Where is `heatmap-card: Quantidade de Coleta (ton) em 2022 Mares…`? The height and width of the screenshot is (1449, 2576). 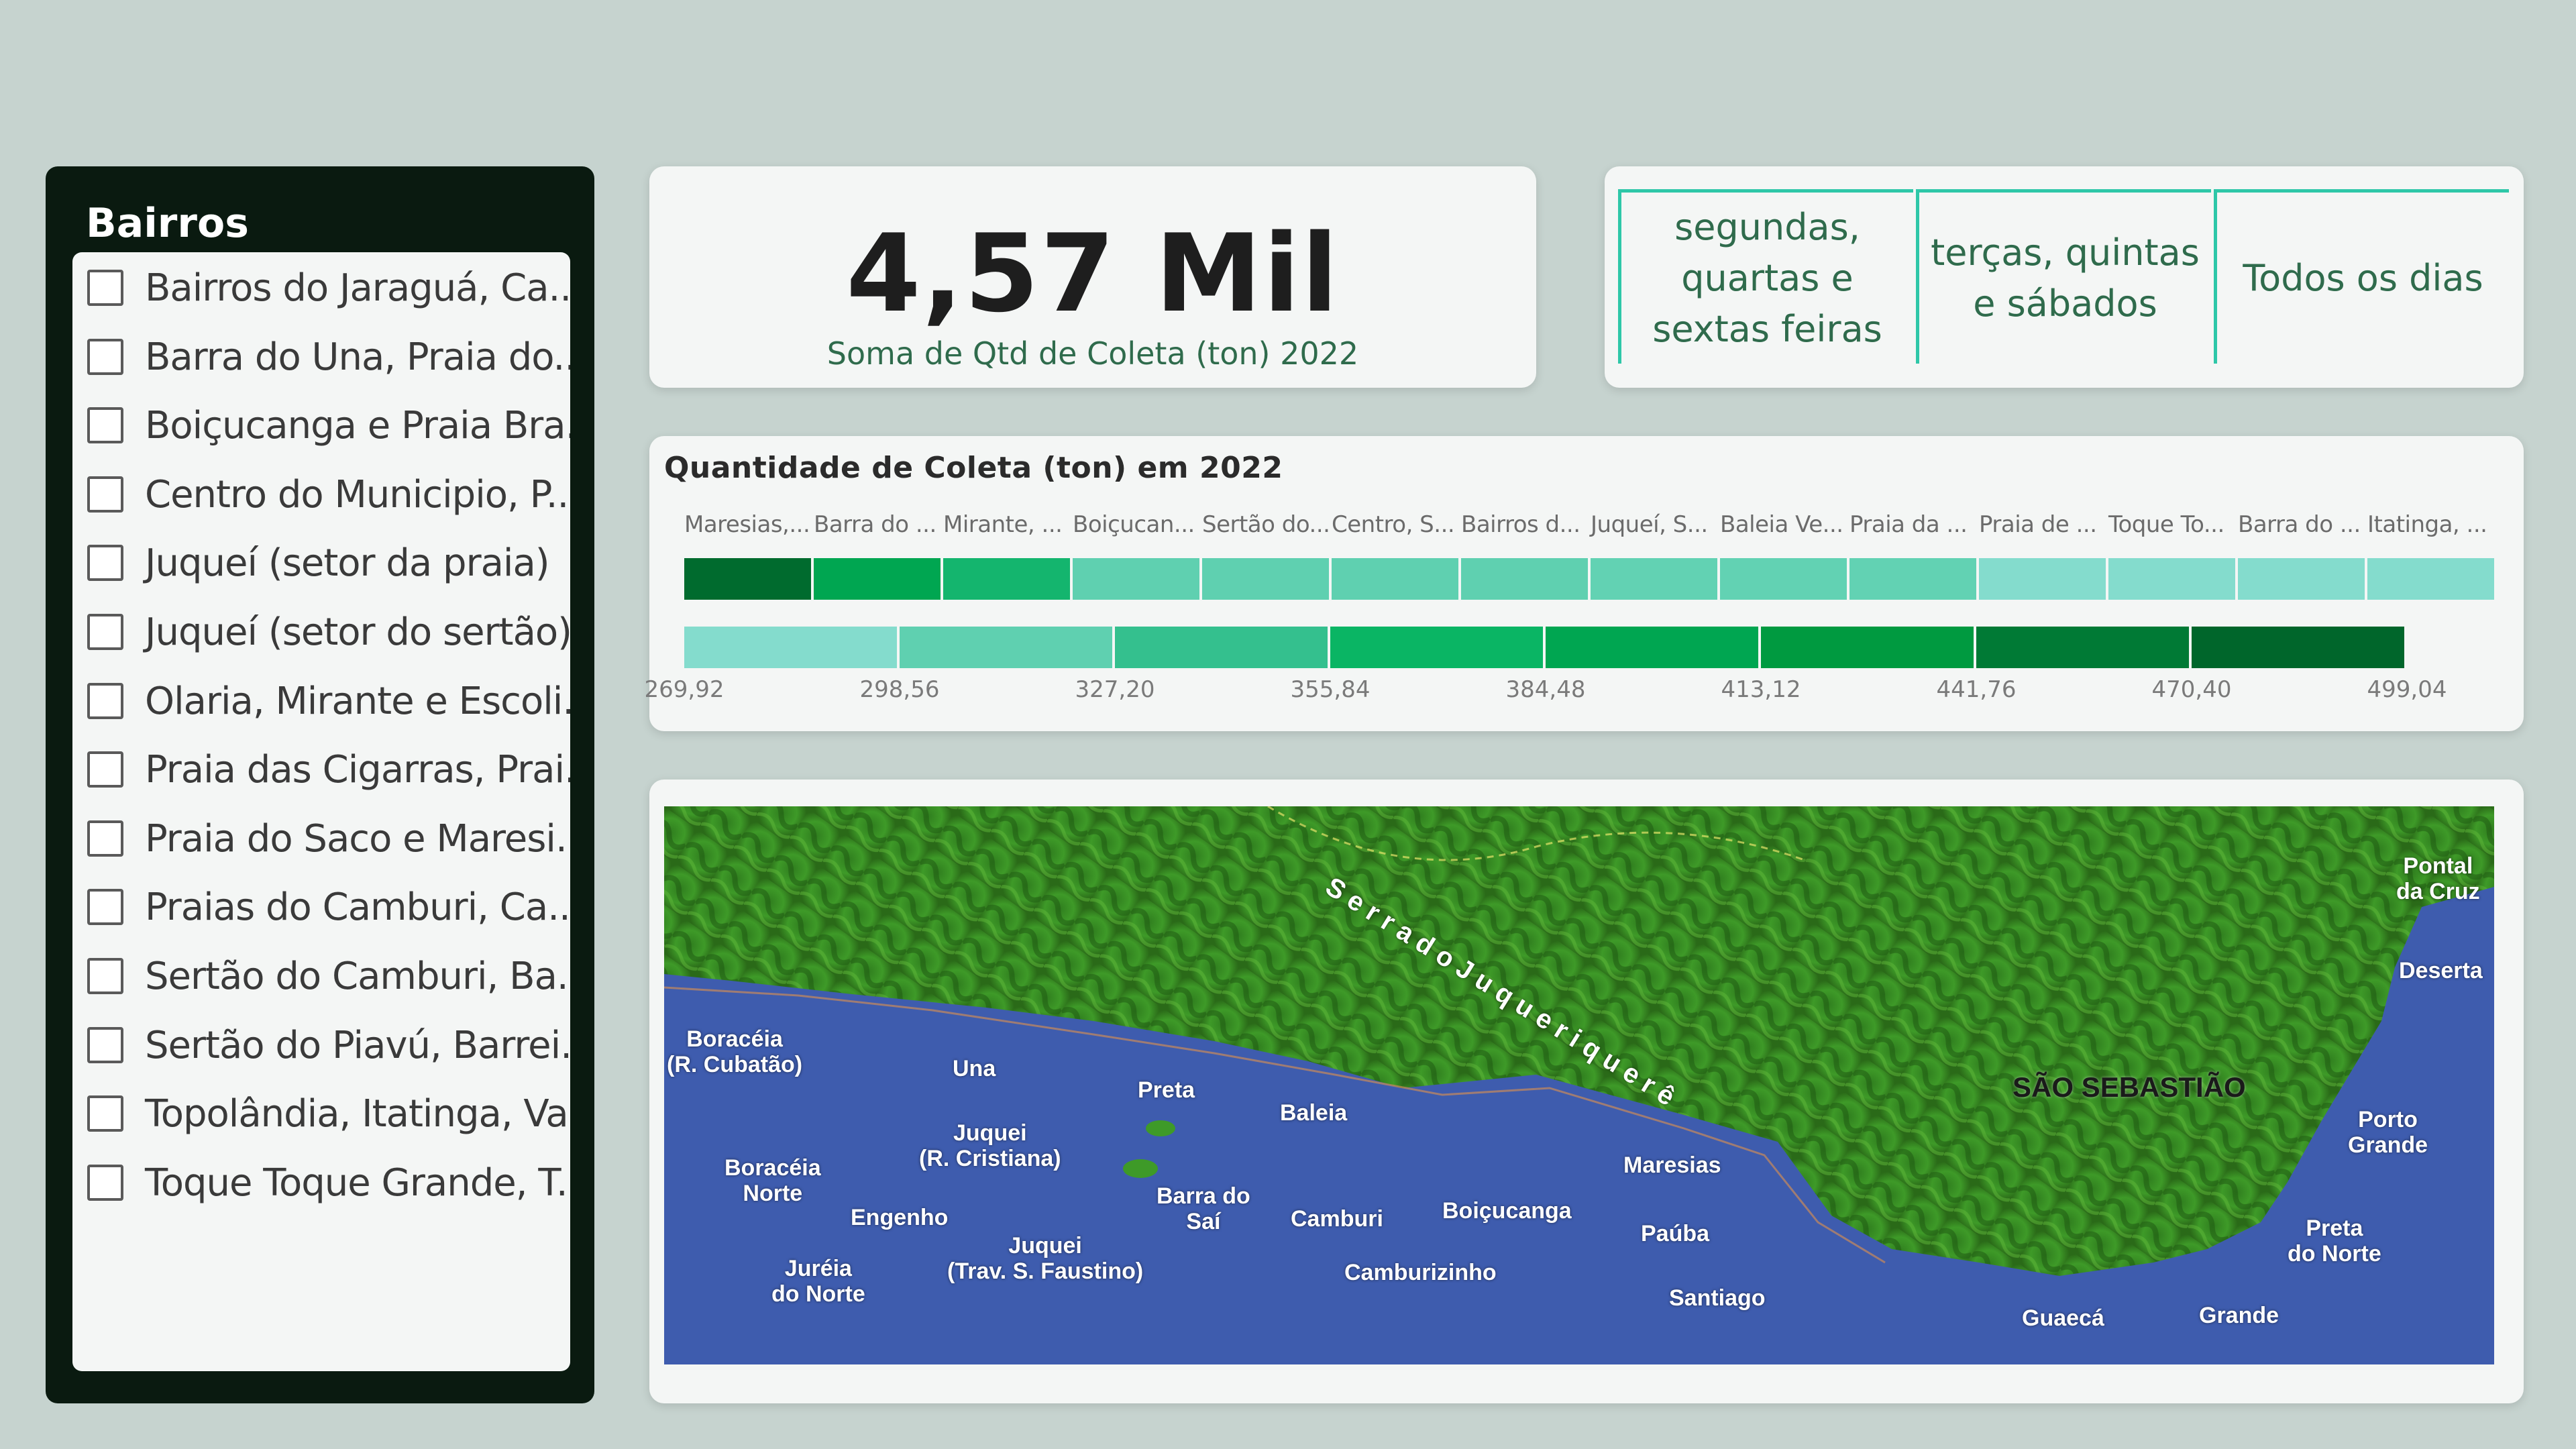
heatmap-card: Quantidade de Coleta (ton) em 2022 Mares… is located at coordinates (1584, 583).